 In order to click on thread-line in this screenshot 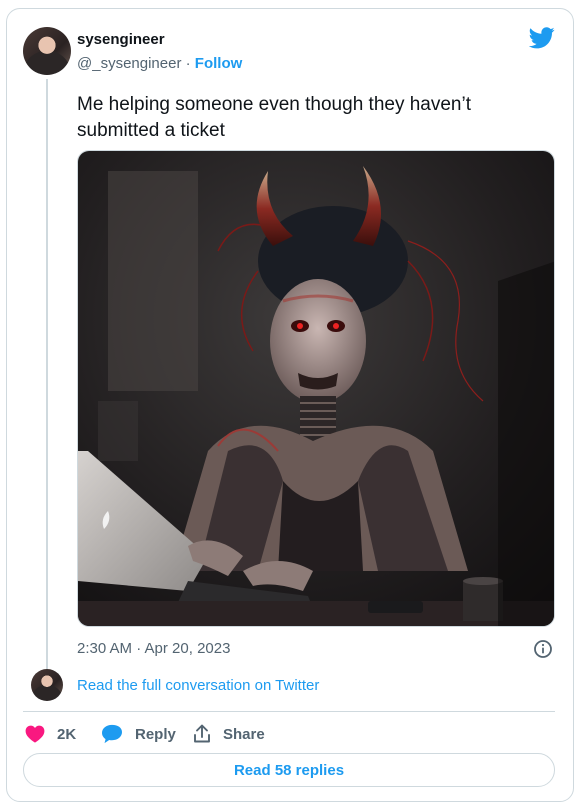, I will do `click(47, 376)`.